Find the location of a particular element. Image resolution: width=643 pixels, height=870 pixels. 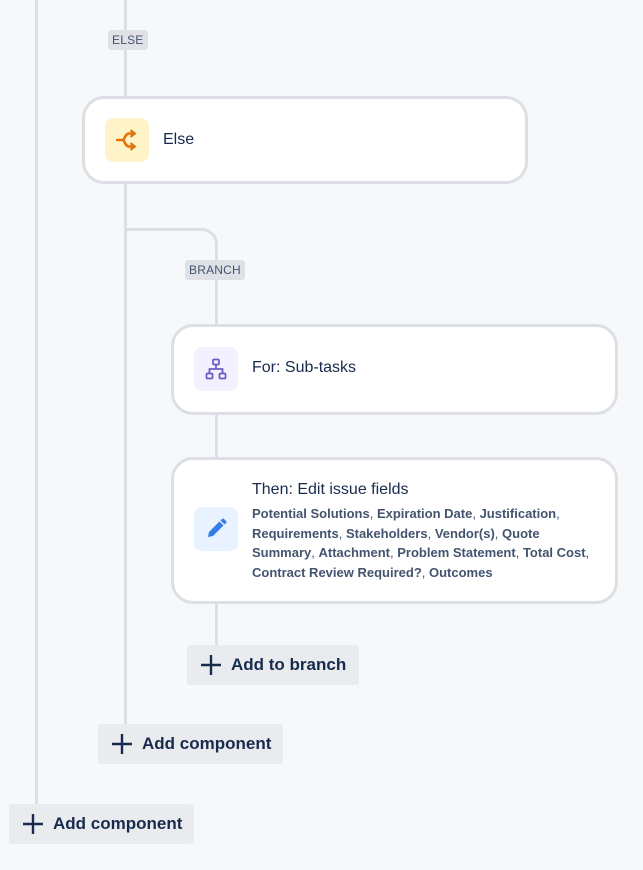

add-component-outer-label: Add component is located at coordinates (118, 823).